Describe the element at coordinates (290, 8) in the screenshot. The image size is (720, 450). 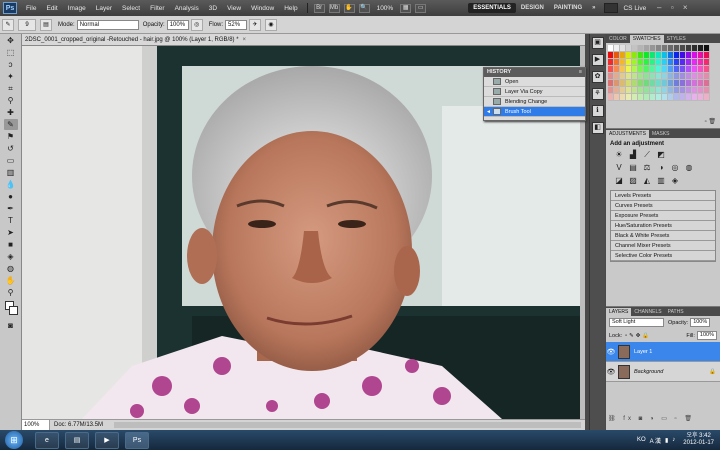
I see `menu-help: Help` at that location.